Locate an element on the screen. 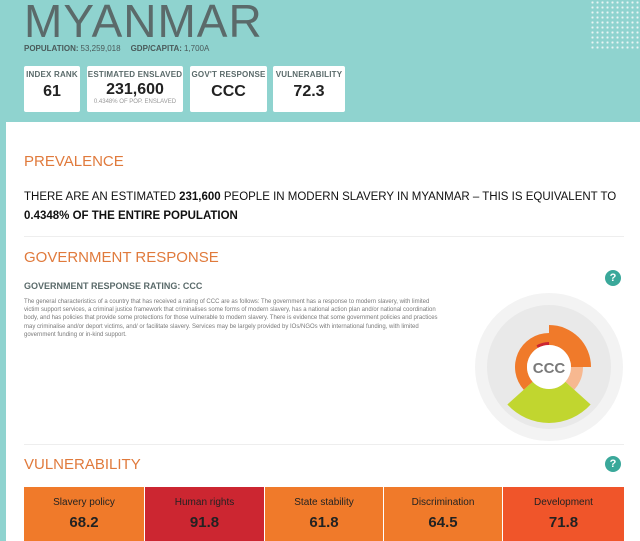  gdp-label: GDP/CAPITA: is located at coordinates (156, 48).